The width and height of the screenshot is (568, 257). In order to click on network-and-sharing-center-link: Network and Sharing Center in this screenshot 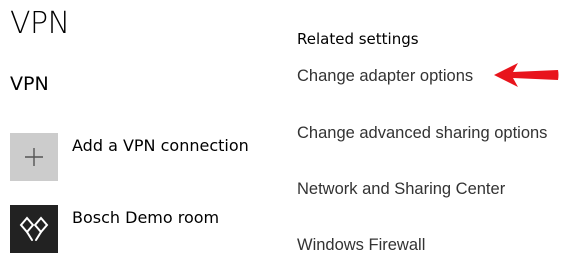, I will do `click(401, 189)`.